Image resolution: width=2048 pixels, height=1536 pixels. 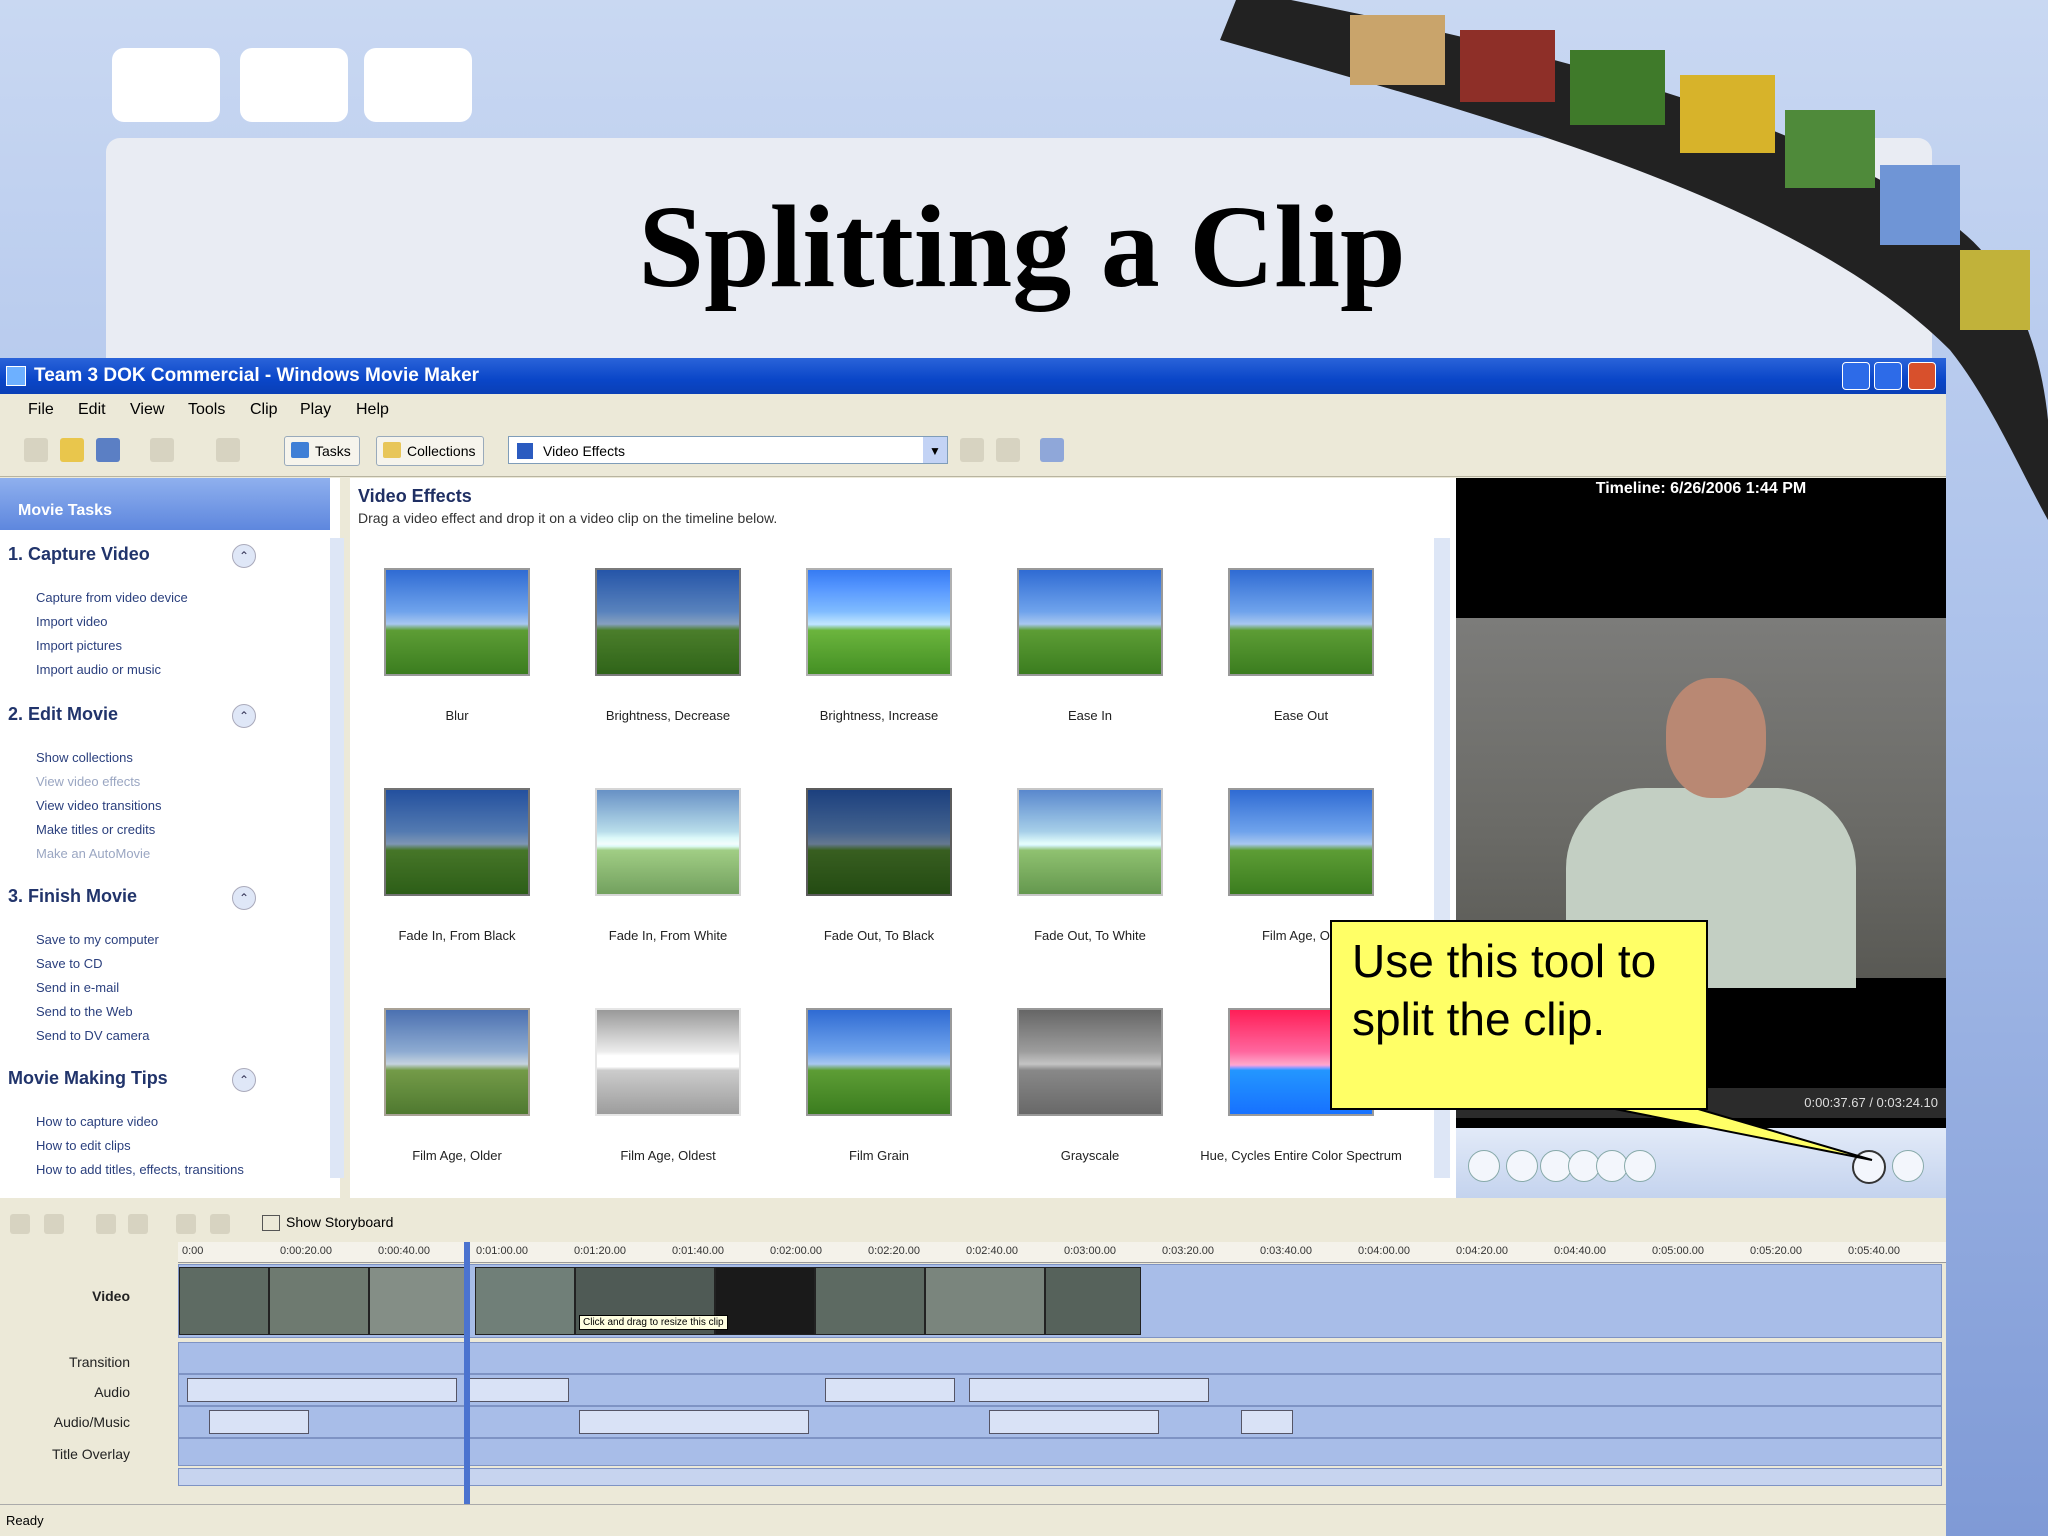 I want to click on task-make-automovie: Make an AutoMovie, so click(x=93, y=853).